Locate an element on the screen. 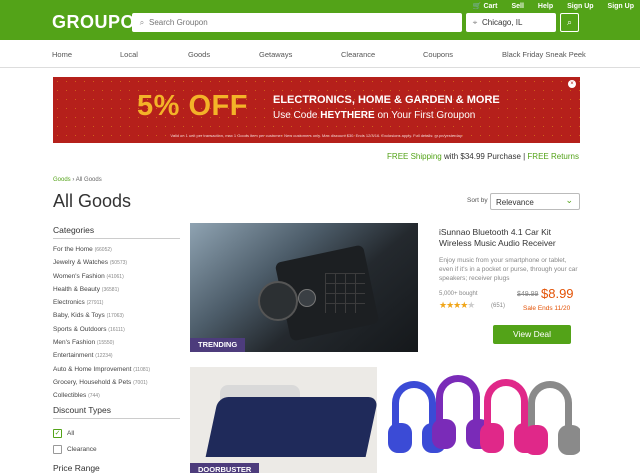 The height and width of the screenshot is (473, 640). category-name: Collectibles is located at coordinates (70, 396).